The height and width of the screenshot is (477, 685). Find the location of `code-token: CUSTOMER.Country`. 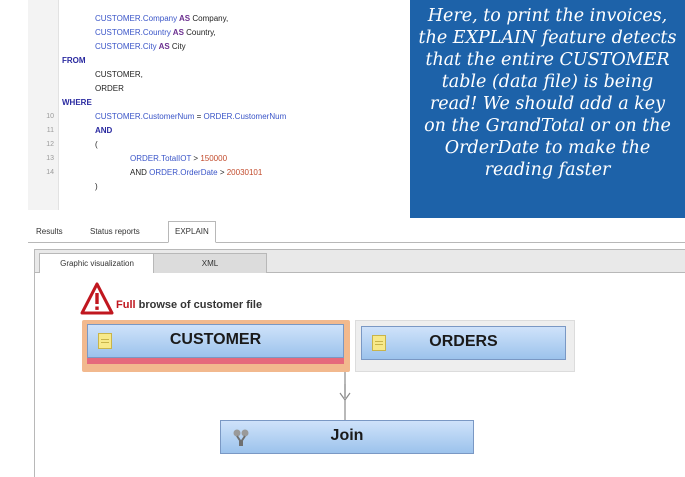

code-token: CUSTOMER.Country is located at coordinates (133, 32).